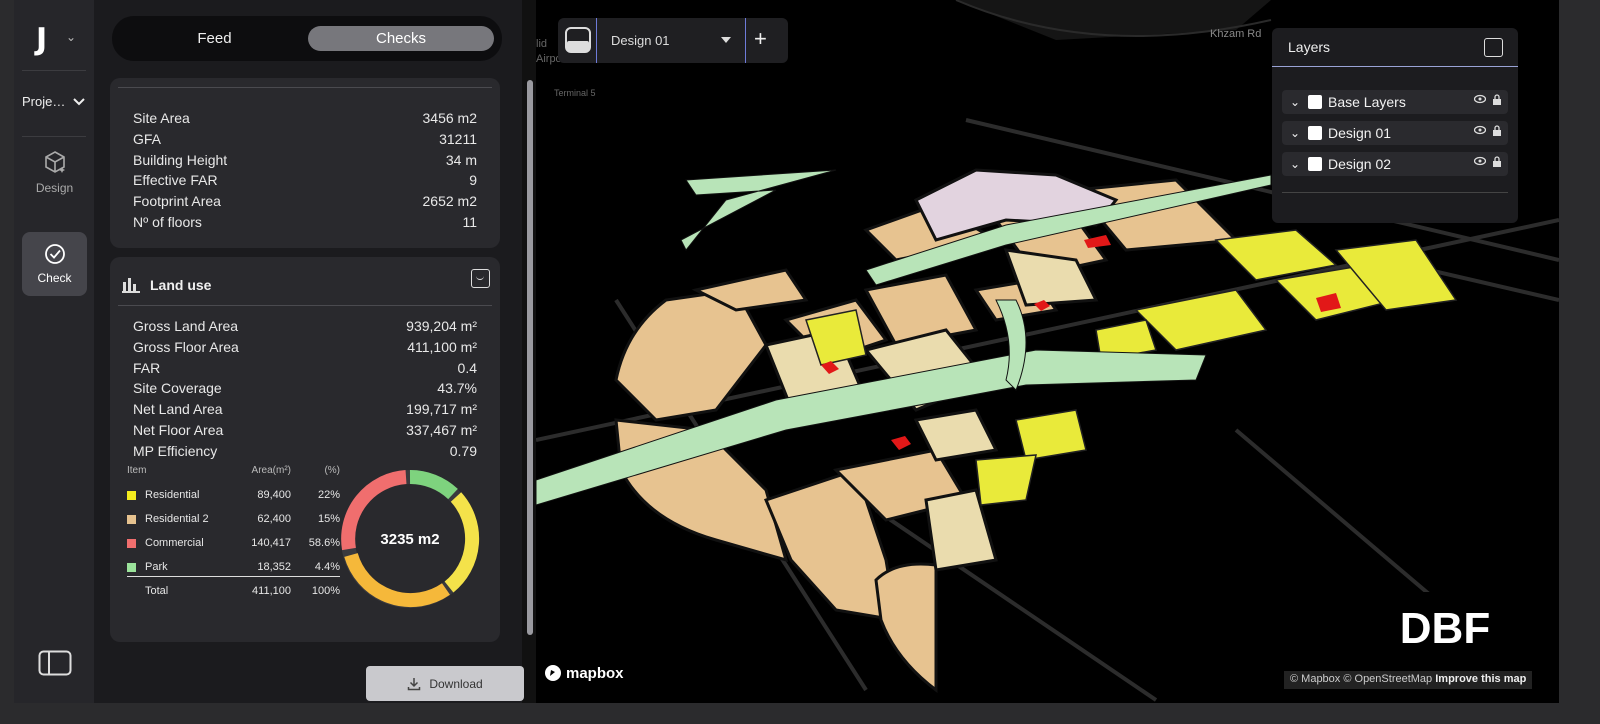 The width and height of the screenshot is (1600, 724). Describe the element at coordinates (1236, 34) in the screenshot. I see `map-label: Khzam Rd` at that location.